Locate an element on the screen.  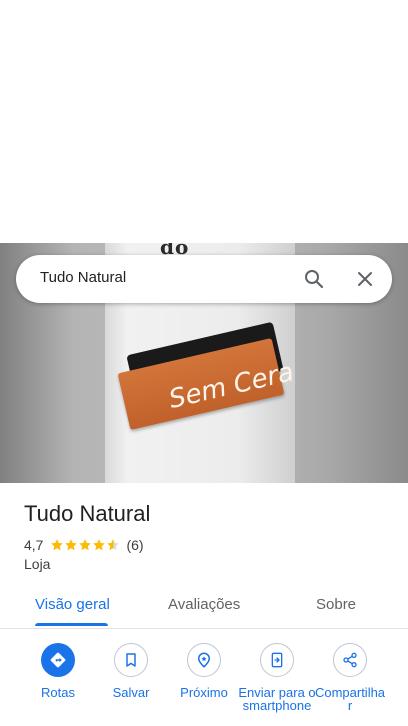
save-button: Salvar is located at coordinates (131, 671).